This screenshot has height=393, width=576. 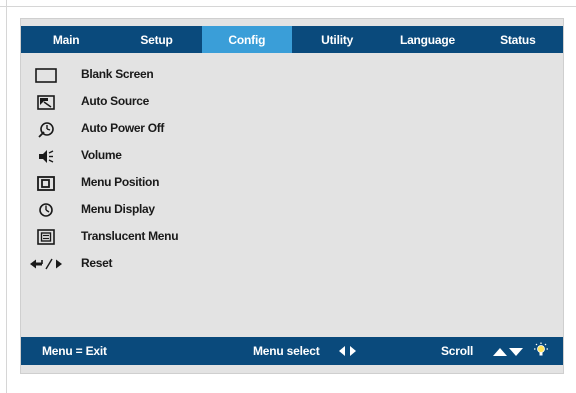 I want to click on translucent-menu-icon, so click(x=46, y=237).